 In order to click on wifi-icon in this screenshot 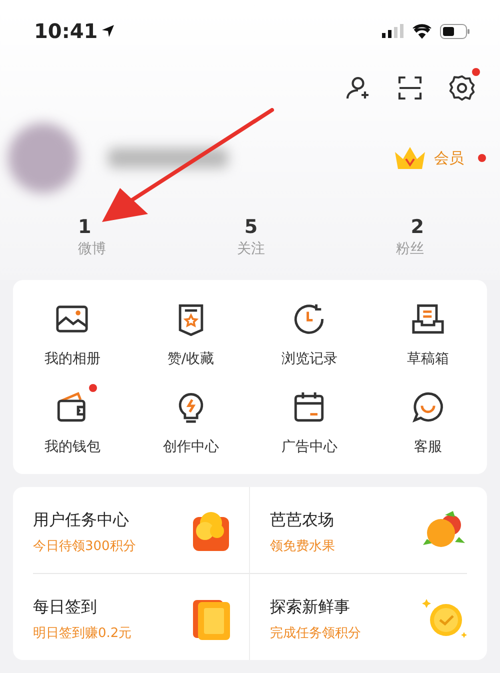, I will do `click(422, 31)`.